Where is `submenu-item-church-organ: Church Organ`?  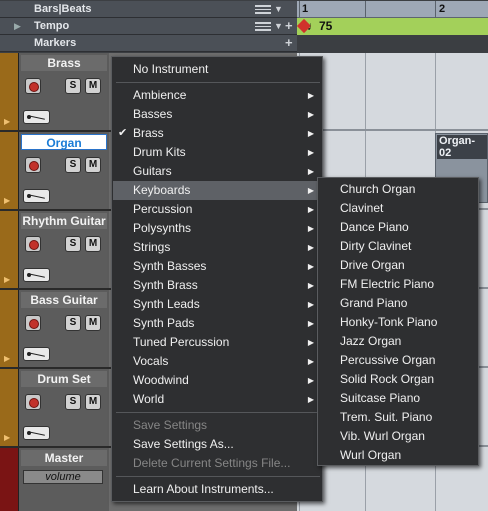 submenu-item-church-organ: Church Organ is located at coordinates (398, 189).